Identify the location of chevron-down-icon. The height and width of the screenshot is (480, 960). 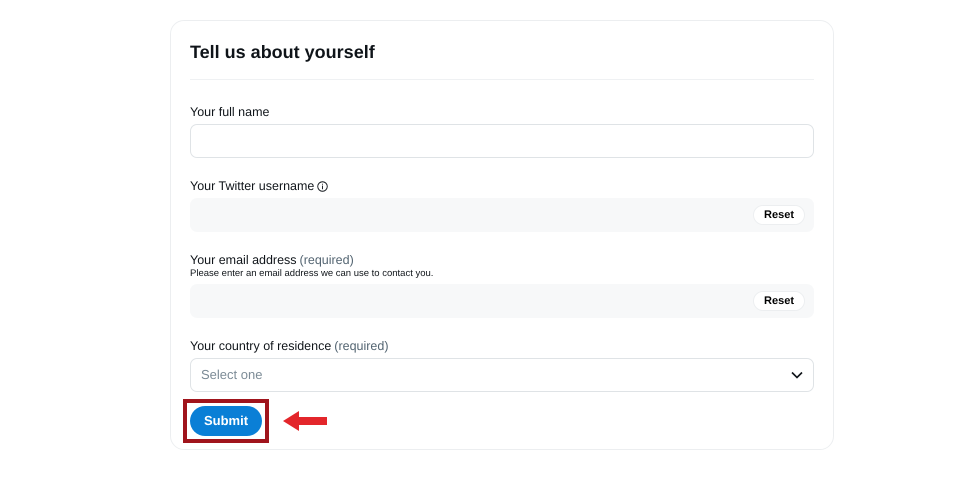
(797, 375).